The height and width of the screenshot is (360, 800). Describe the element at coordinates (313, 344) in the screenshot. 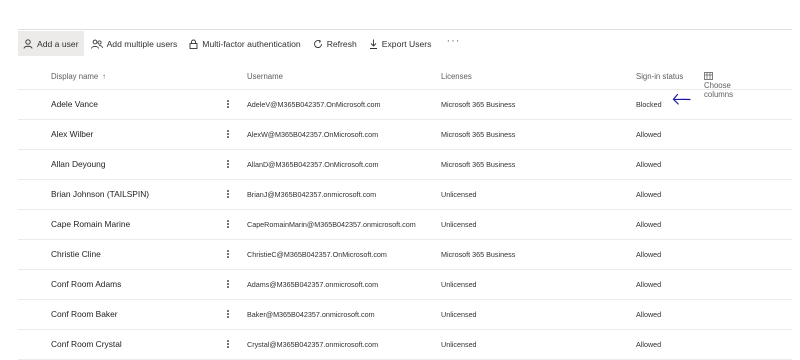

I see `user-username: Crystal@M365B042357.onmicrosoft.com` at that location.